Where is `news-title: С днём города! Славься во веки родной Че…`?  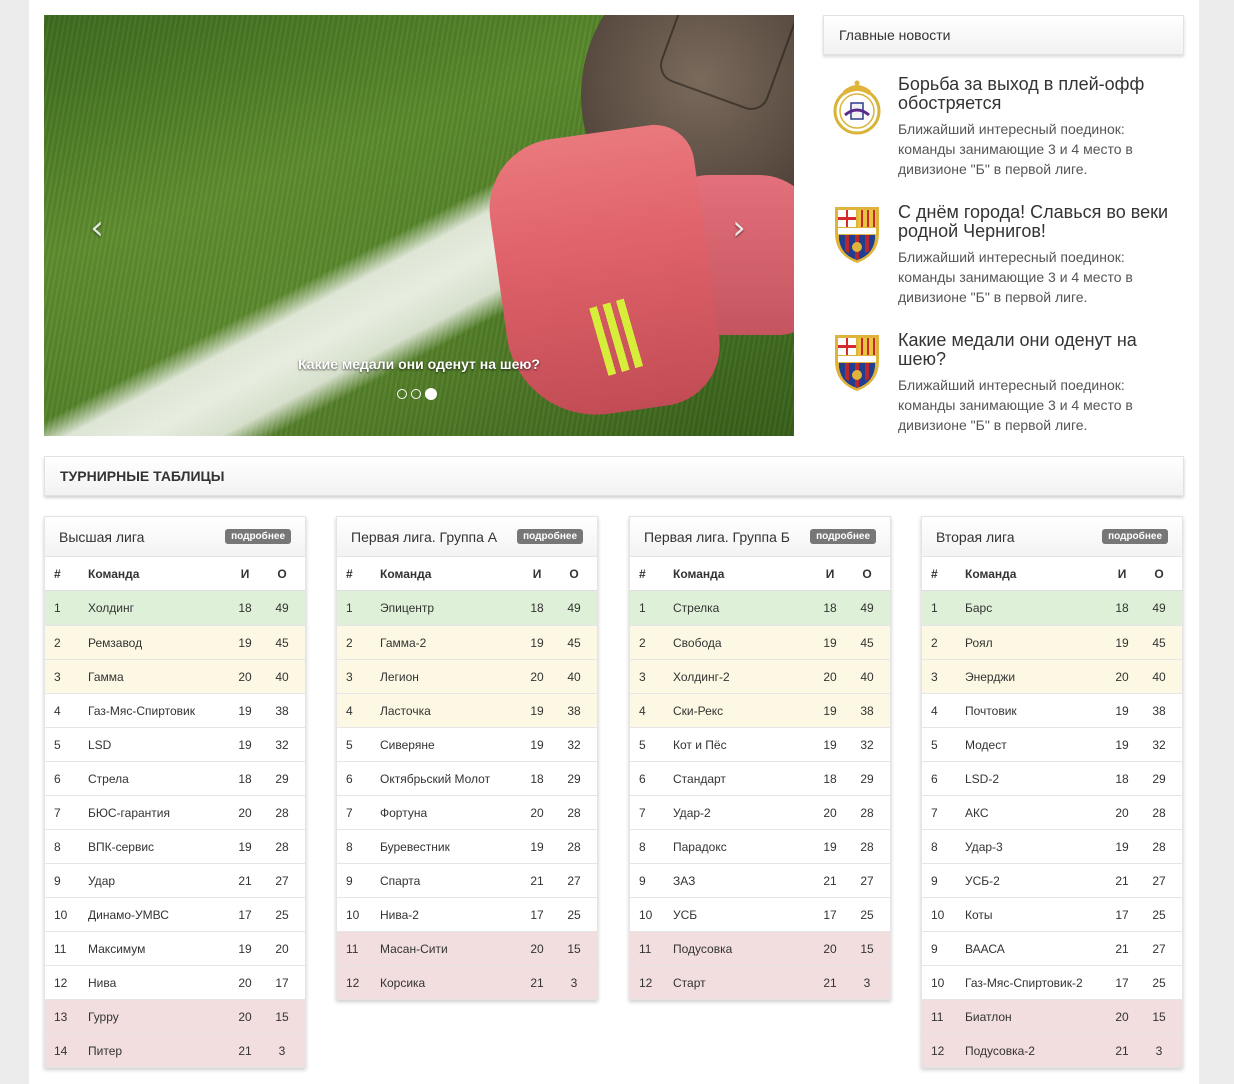 news-title: С днём города! Славься во веки родной Че… is located at coordinates (1038, 222).